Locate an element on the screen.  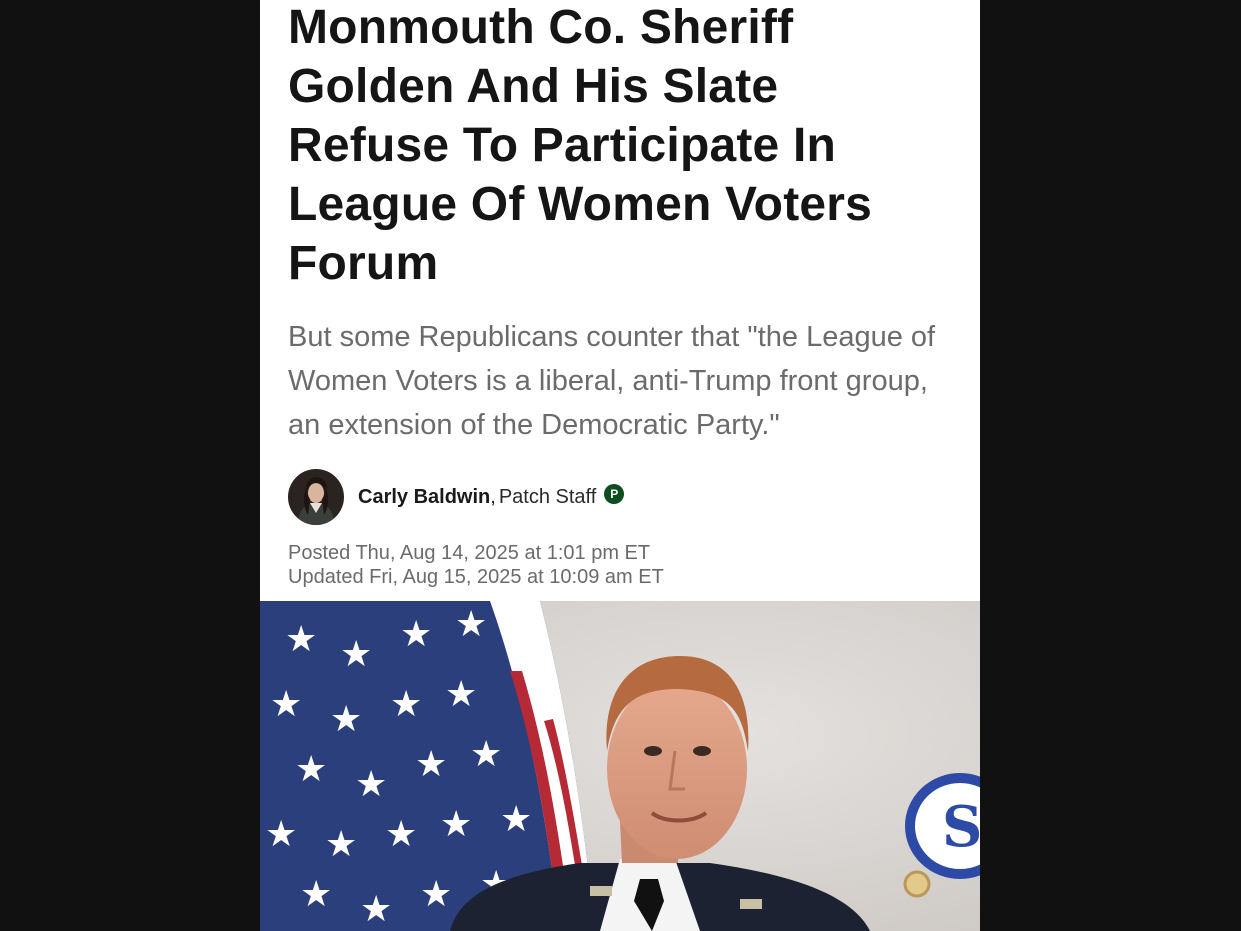
author-avatar-image is located at coordinates (316, 497).